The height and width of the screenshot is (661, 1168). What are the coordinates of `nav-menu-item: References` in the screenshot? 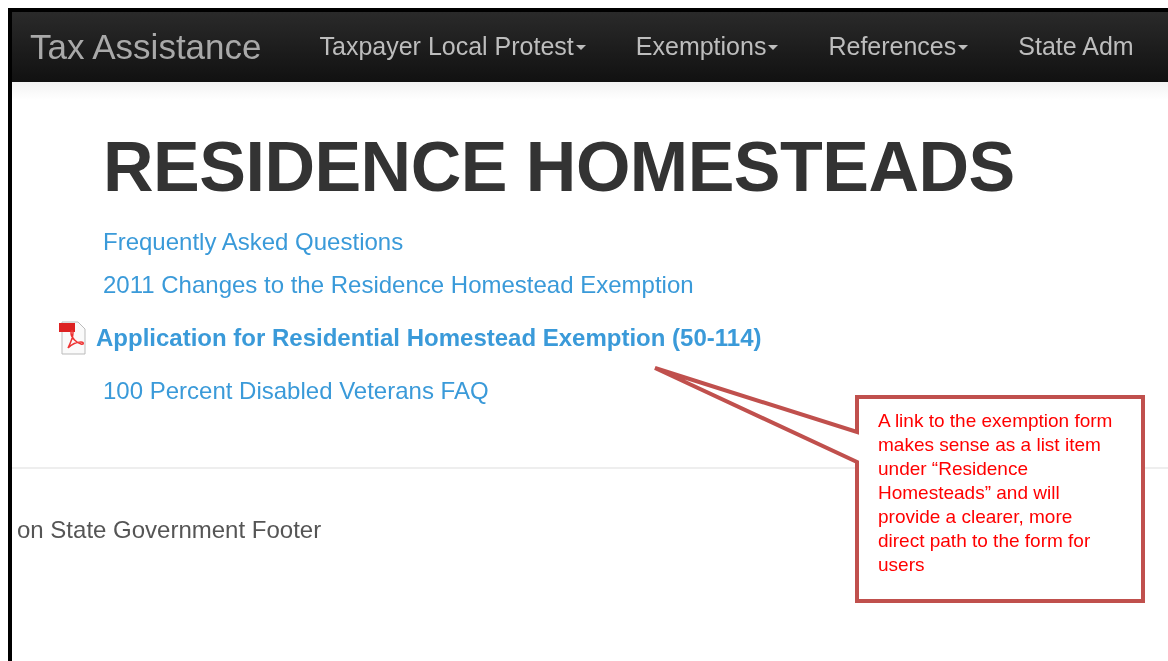 It's located at (898, 47).